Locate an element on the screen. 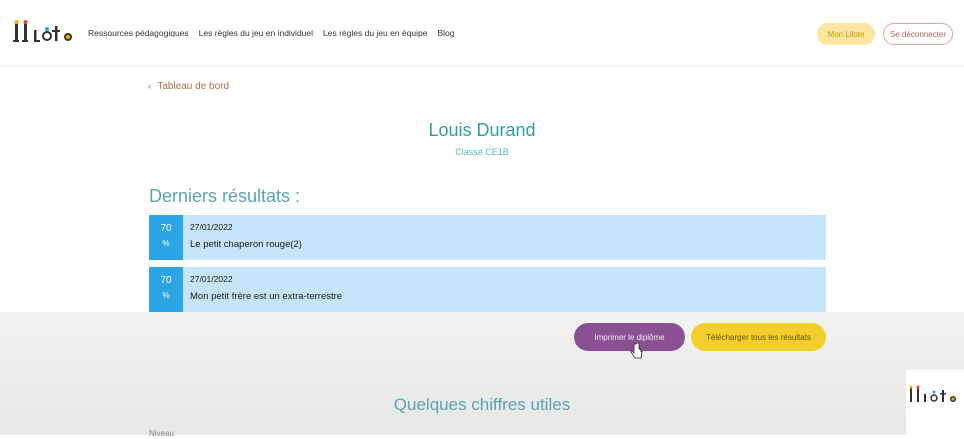  lilote-watermark-icon is located at coordinates (932, 393).